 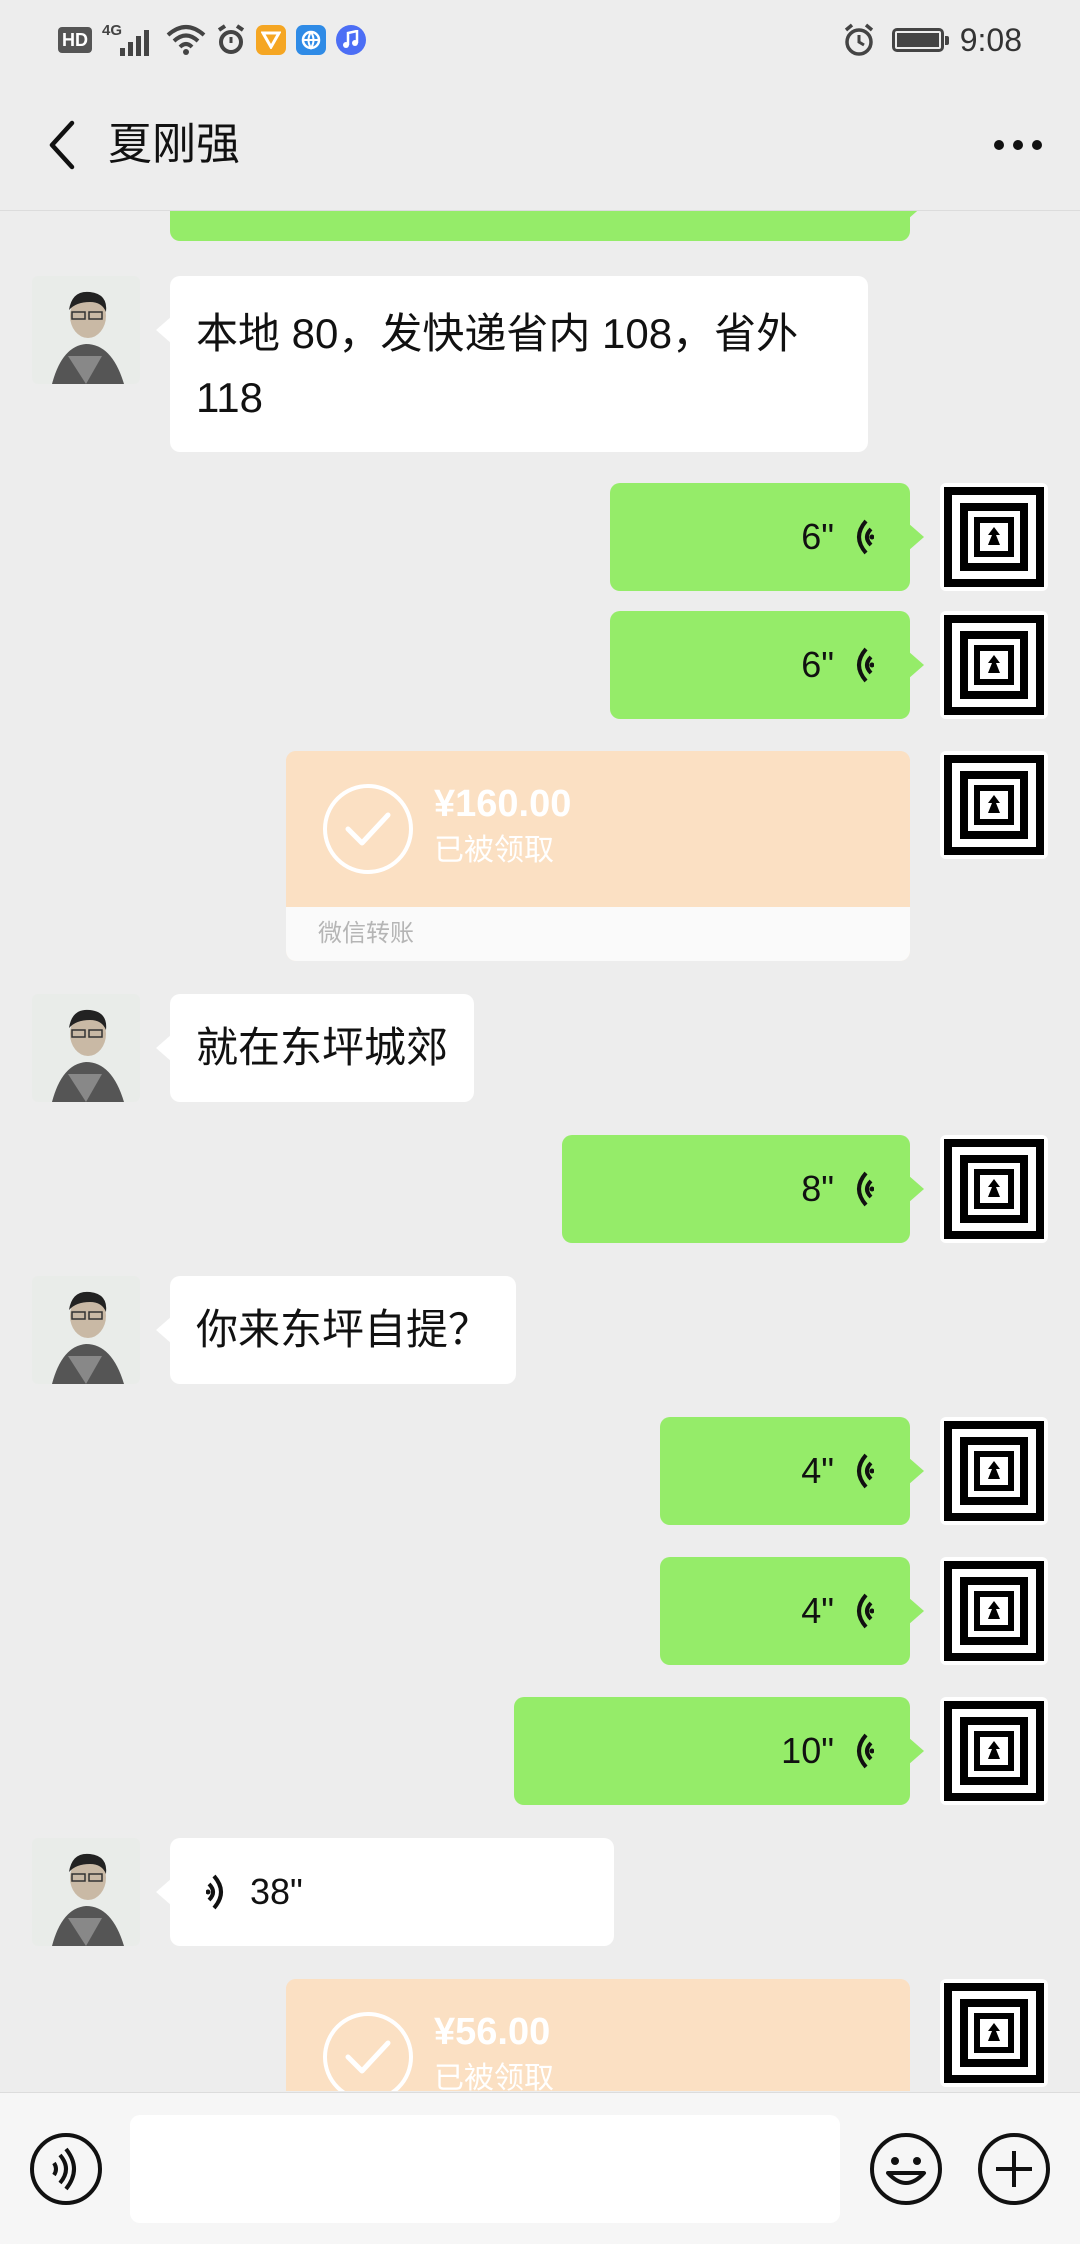 What do you see at coordinates (990, 39) in the screenshot?
I see `status-time: 9:08` at bounding box center [990, 39].